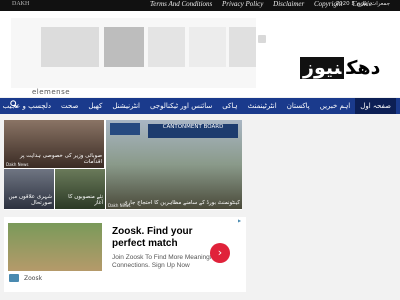  What do you see at coordinates (262, 106) in the screenshot?
I see `nav-item-entertainment: انٹرٹینمنٹ` at bounding box center [262, 106].